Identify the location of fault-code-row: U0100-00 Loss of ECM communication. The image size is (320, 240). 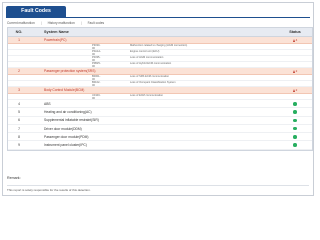
(160, 97).